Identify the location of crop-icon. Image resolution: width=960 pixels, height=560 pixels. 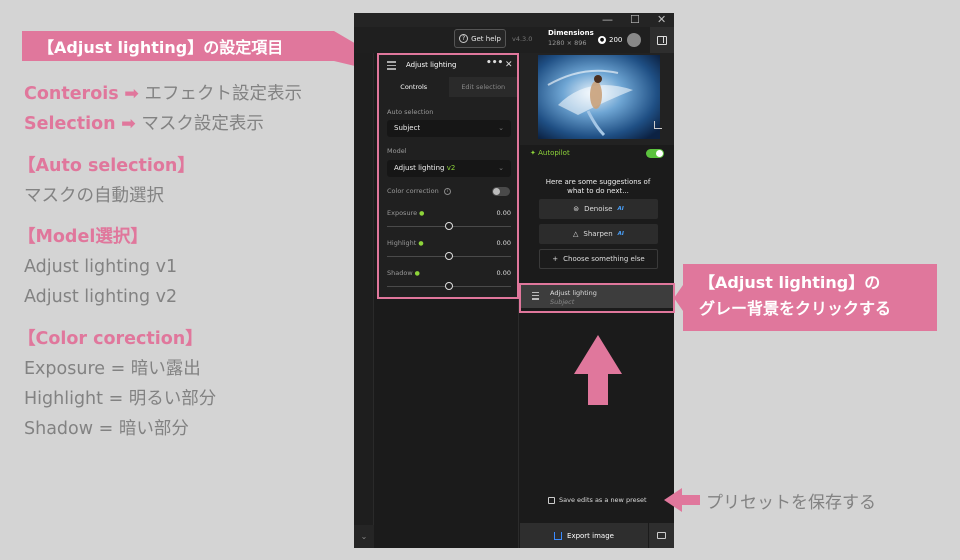
(658, 125).